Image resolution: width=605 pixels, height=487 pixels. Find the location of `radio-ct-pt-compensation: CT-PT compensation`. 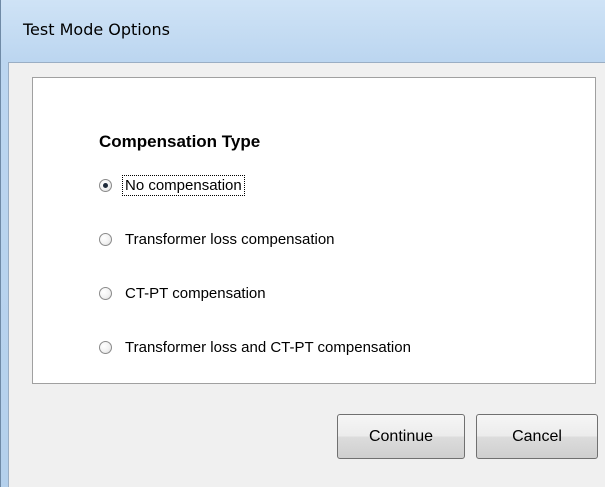

radio-ct-pt-compensation: CT-PT compensation is located at coordinates (183, 293).